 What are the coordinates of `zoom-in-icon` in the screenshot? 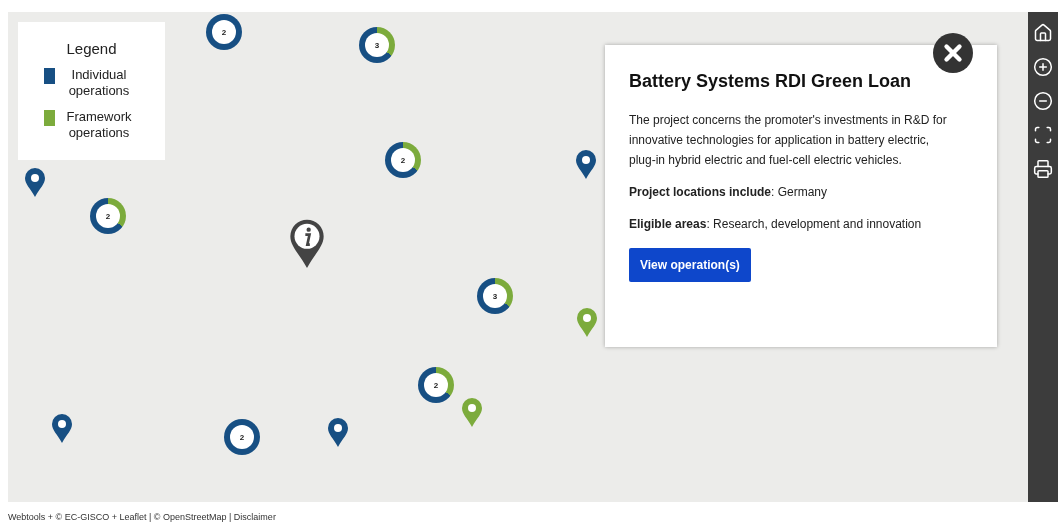 It's located at (1043, 67).